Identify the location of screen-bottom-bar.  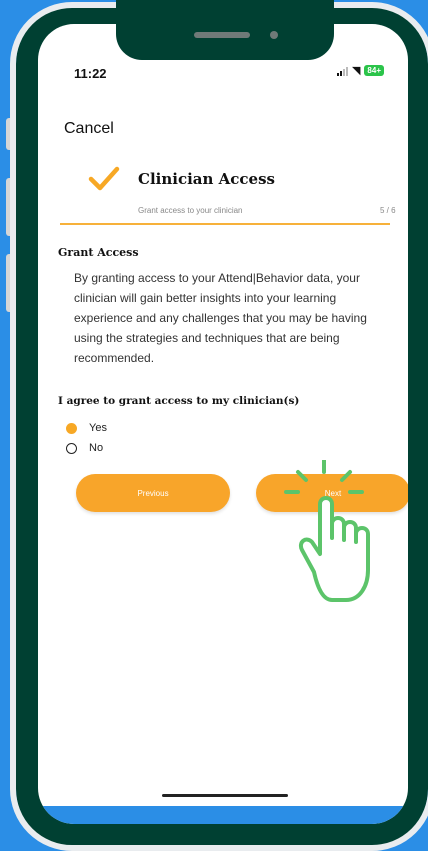
(223, 815).